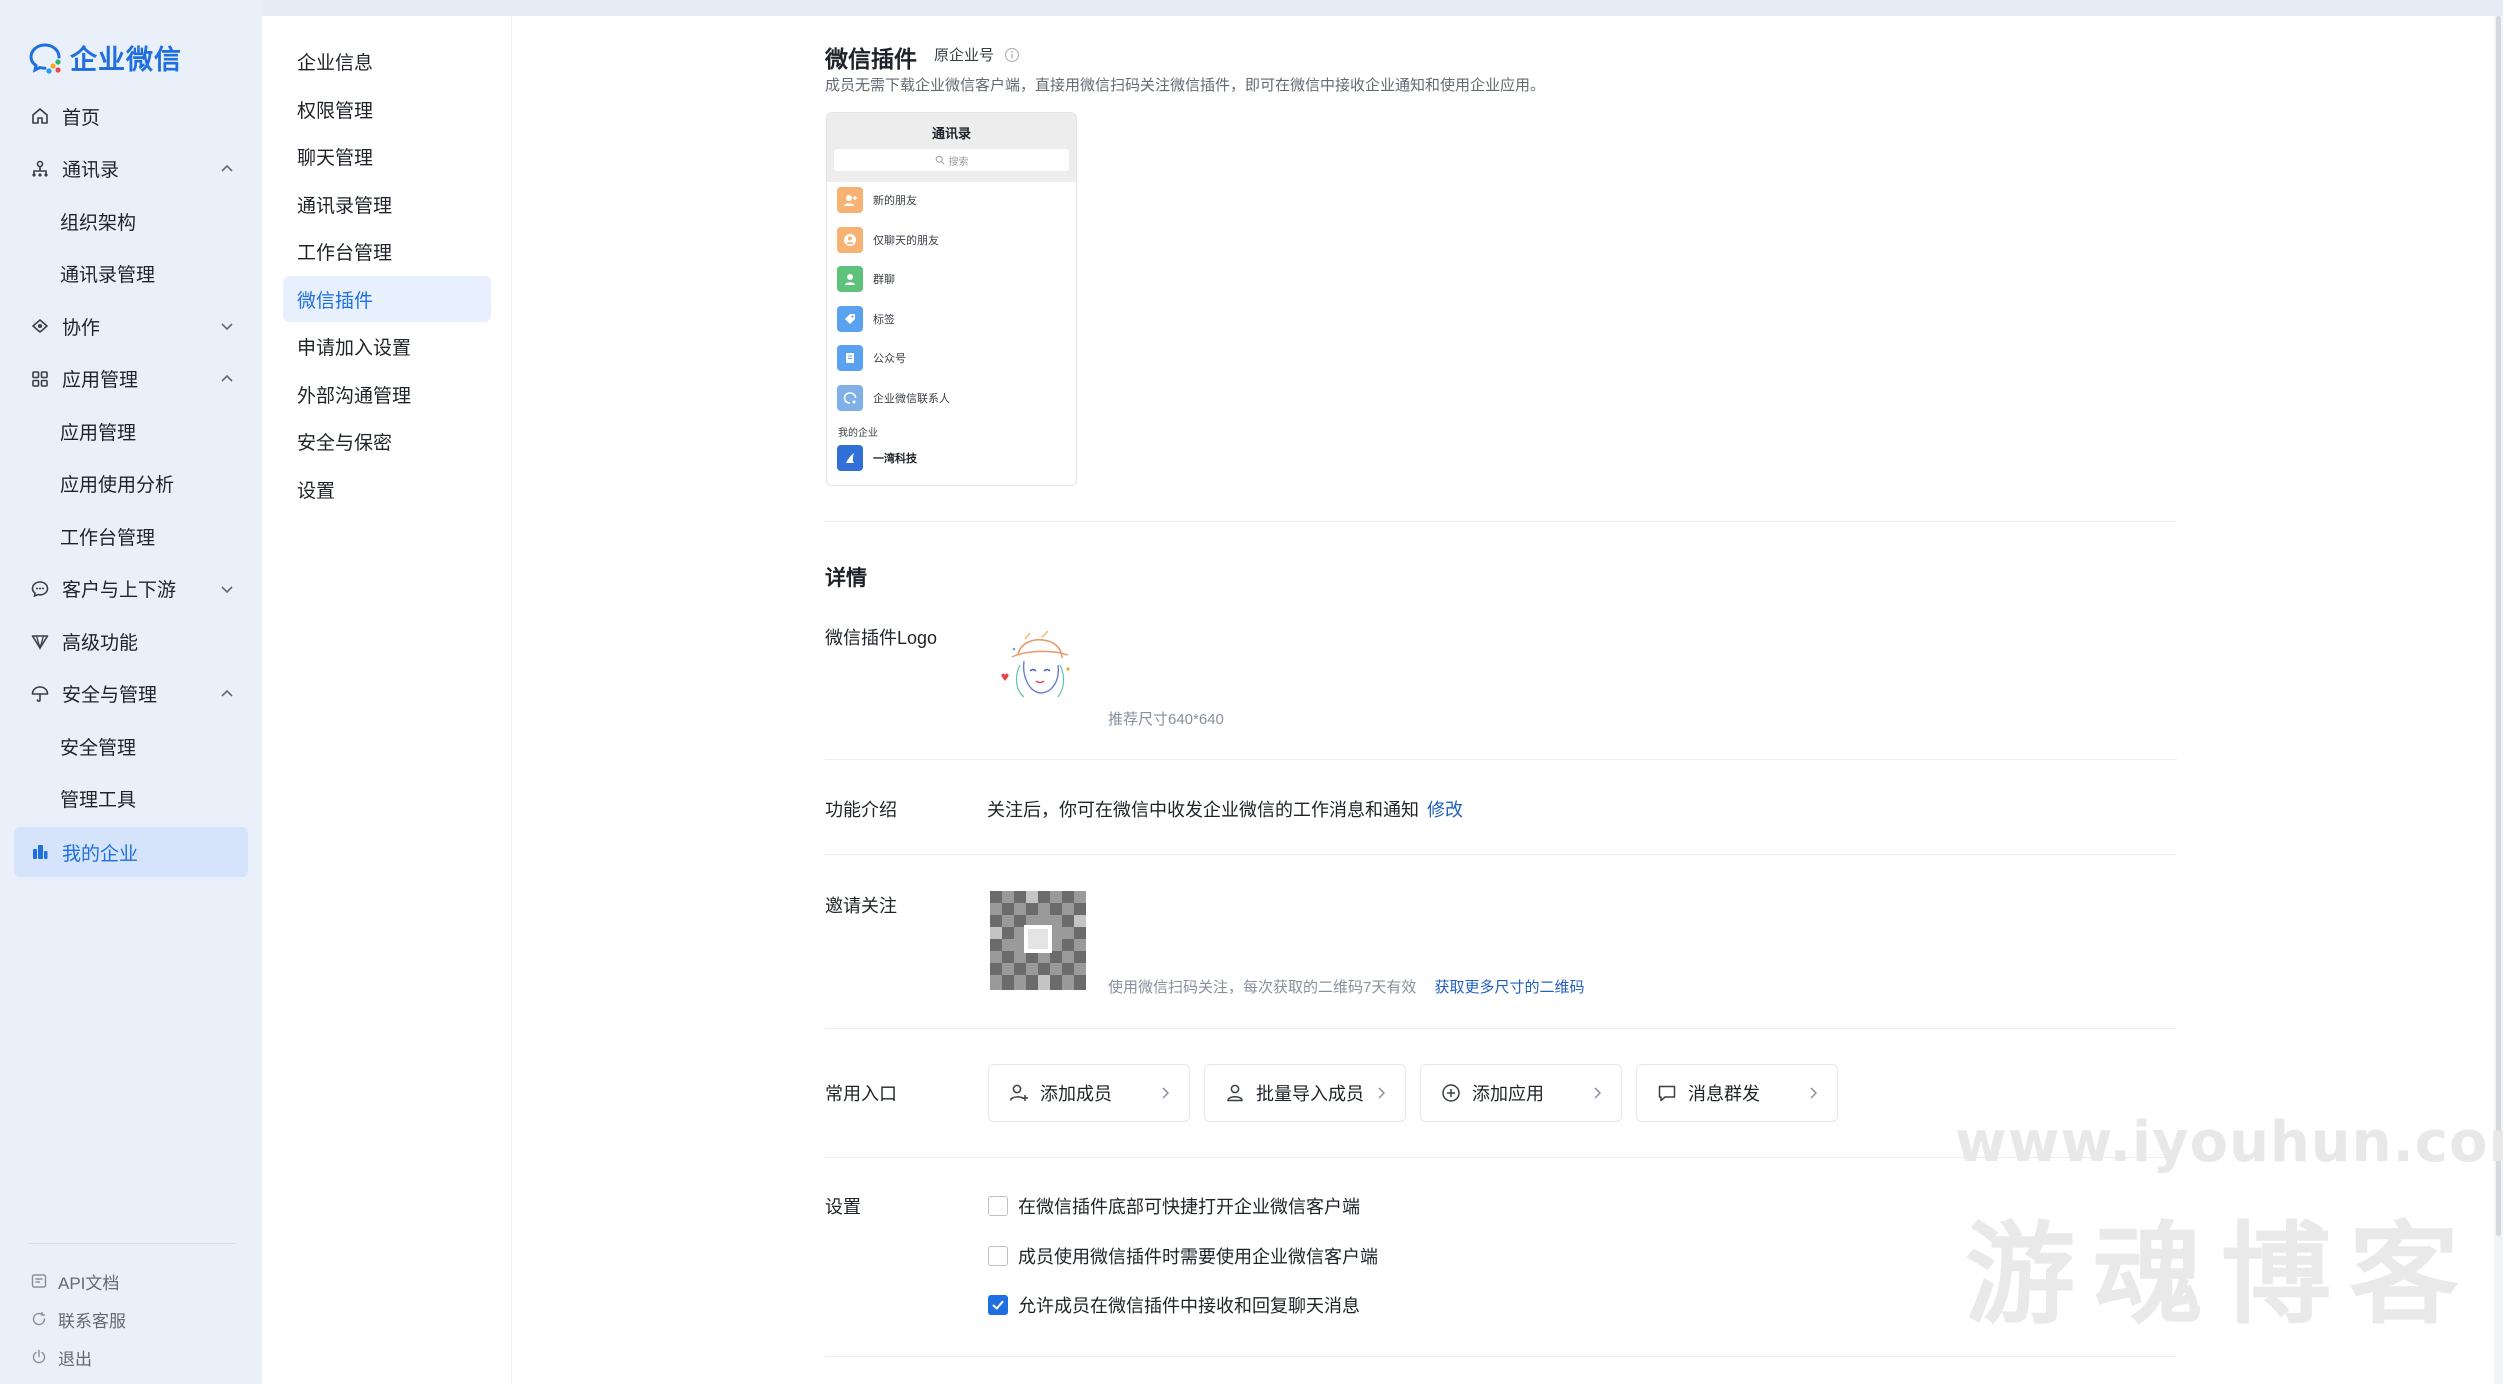  What do you see at coordinates (335, 111) in the screenshot?
I see `subnav-label: 权限管理` at bounding box center [335, 111].